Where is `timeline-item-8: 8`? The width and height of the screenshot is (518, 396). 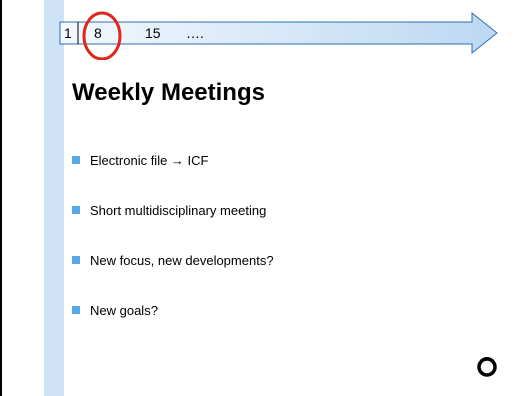 timeline-item-8: 8 is located at coordinates (98, 33).